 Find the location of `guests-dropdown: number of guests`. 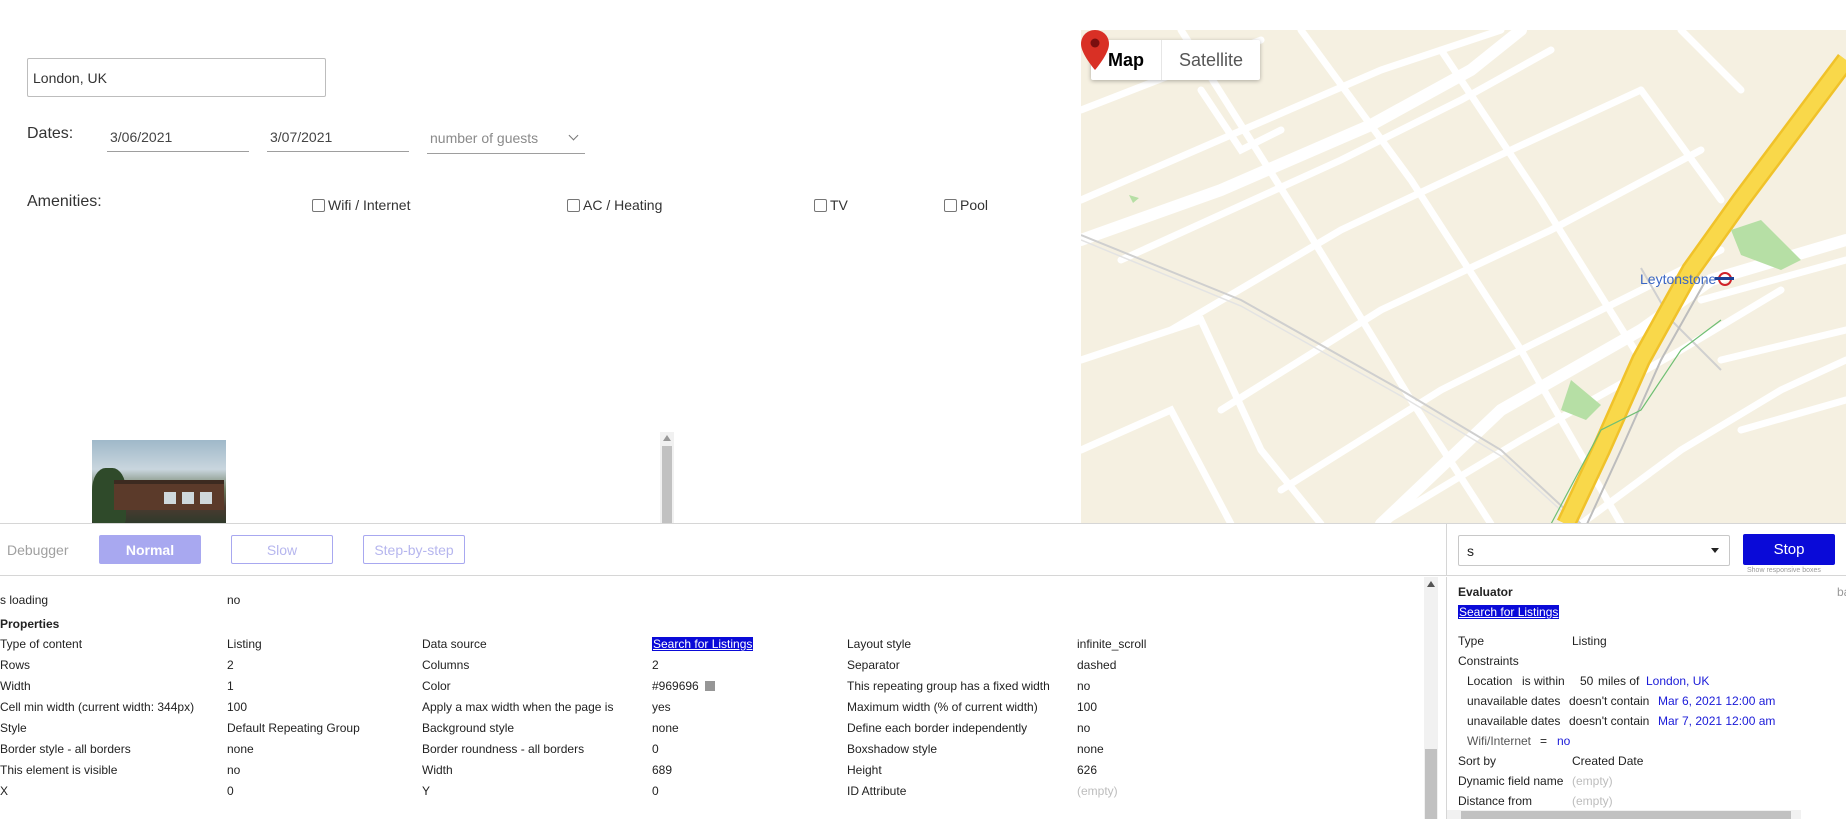

guests-dropdown: number of guests is located at coordinates (506, 138).